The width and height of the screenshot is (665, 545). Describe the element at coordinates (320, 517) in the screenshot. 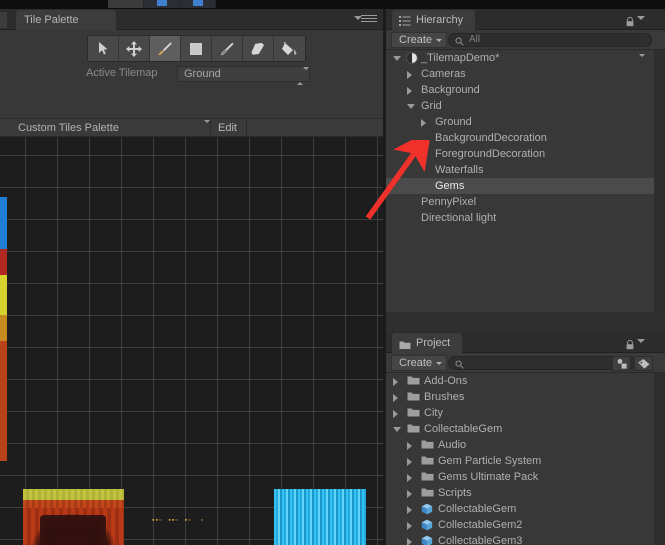

I see `waterfall-tile-sprite` at that location.